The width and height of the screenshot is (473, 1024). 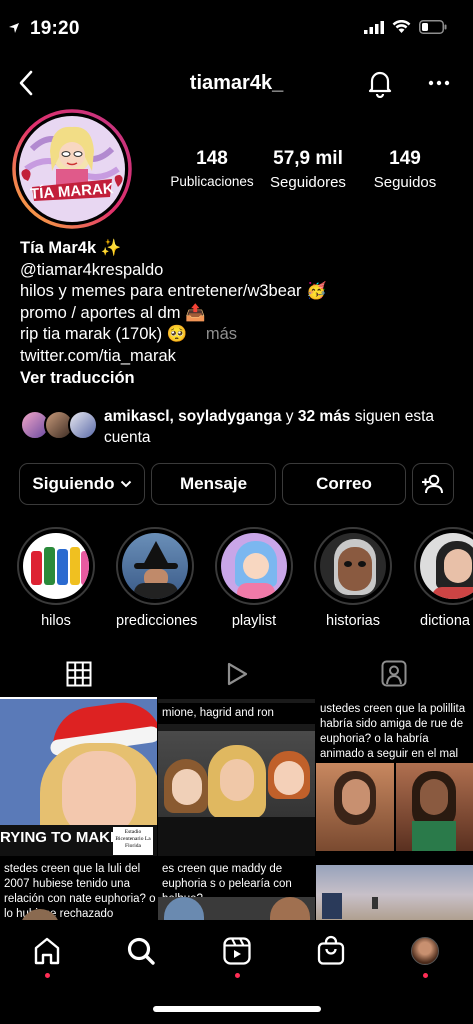 I want to click on bio-line: promo / aportes al dm 📤, so click(x=113, y=312).